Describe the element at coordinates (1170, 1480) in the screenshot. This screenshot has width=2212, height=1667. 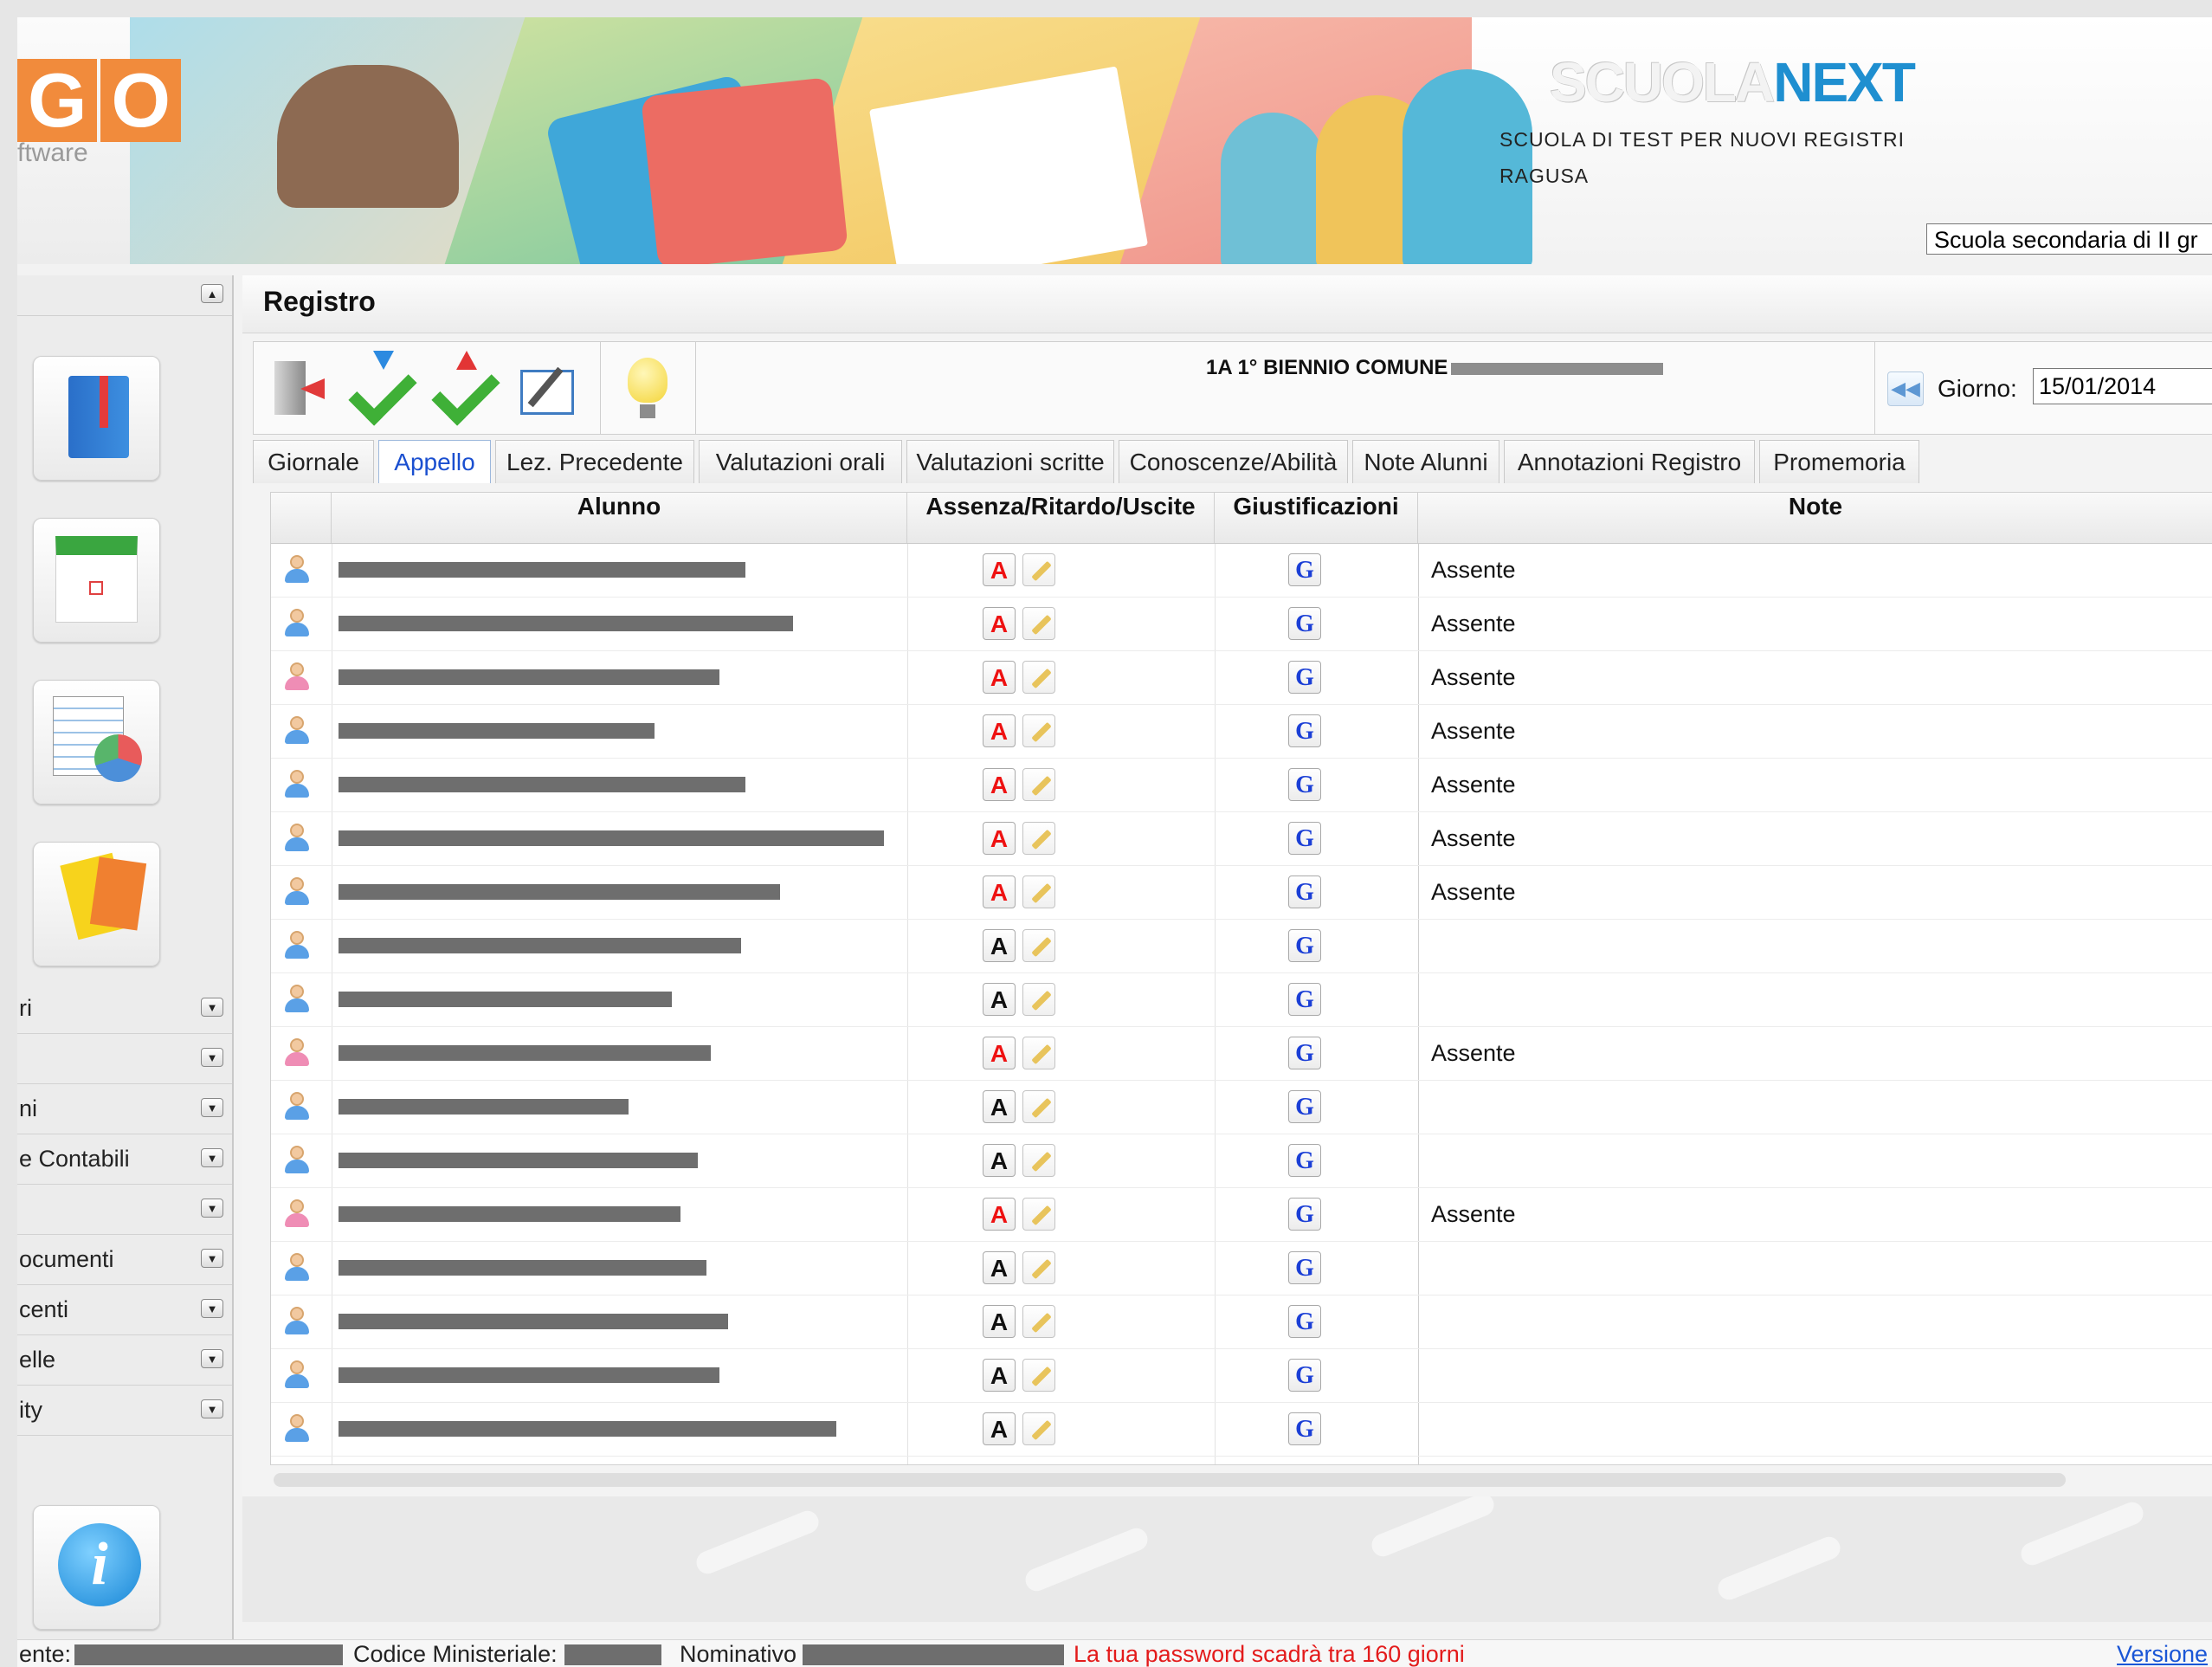
I see `horizontal-scrollbar` at that location.